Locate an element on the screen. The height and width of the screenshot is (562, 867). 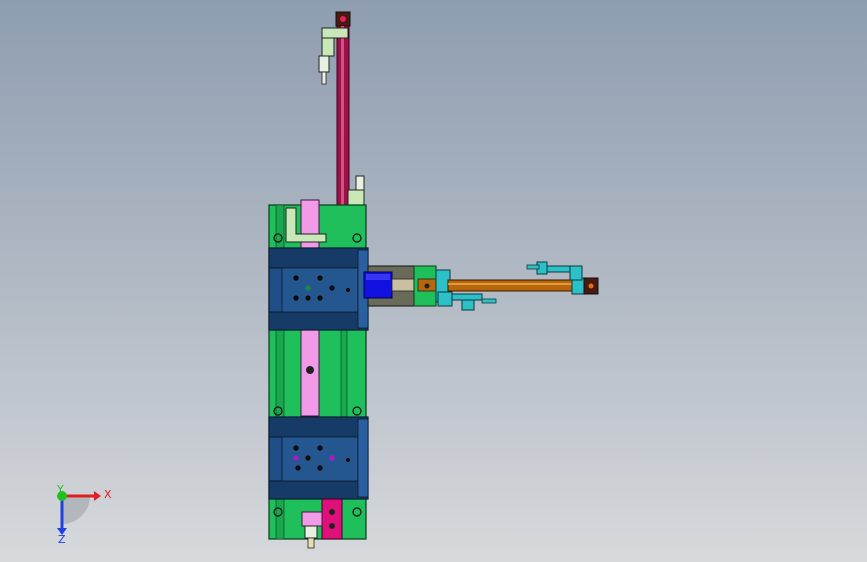
bottom-end-block is located at coordinates (332, 519).